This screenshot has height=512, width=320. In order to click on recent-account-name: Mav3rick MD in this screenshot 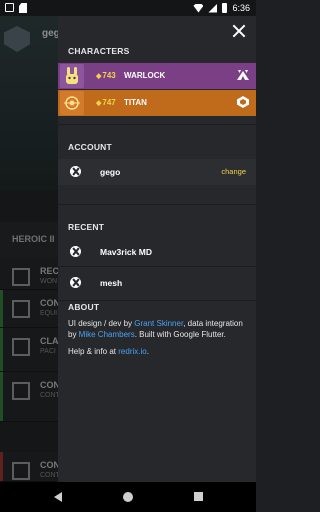, I will do `click(126, 252)`.